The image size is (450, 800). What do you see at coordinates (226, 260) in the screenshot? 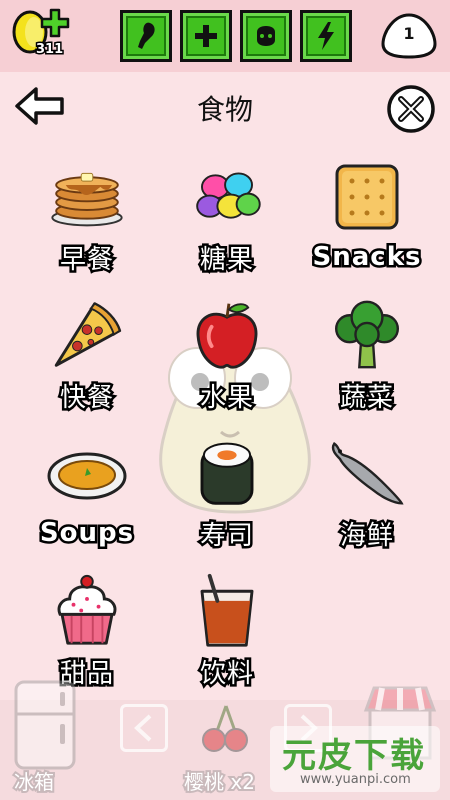
I see `category-label: 糖果` at bounding box center [226, 260].